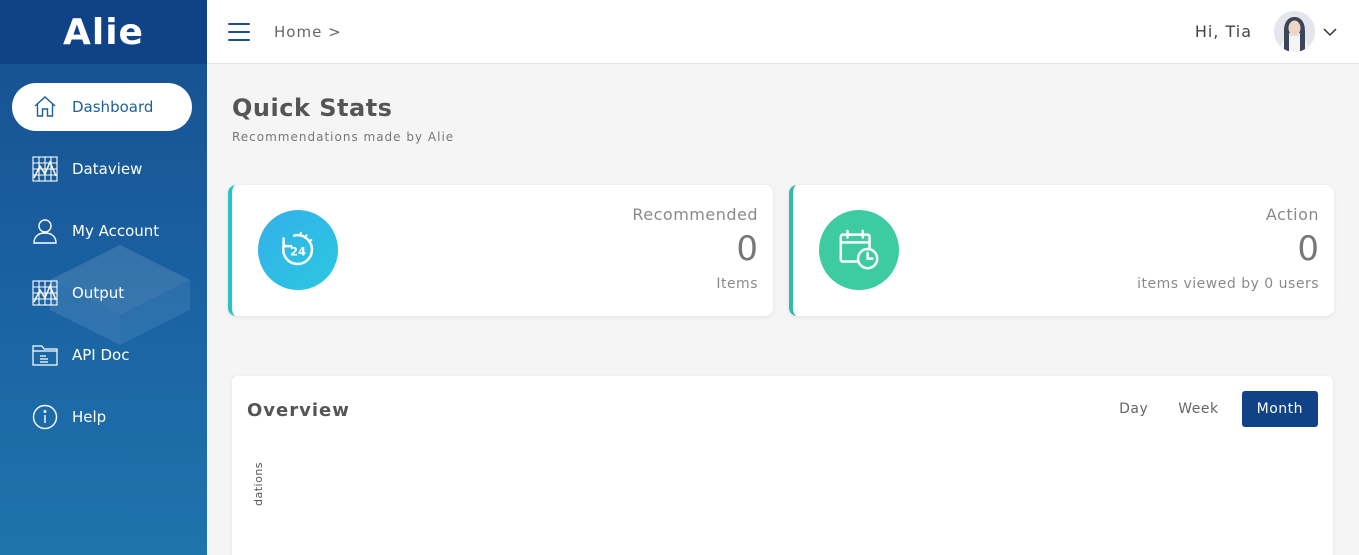 The image size is (1359, 555). Describe the element at coordinates (1223, 31) in the screenshot. I see `user-greeting: Hi, Tia` at that location.